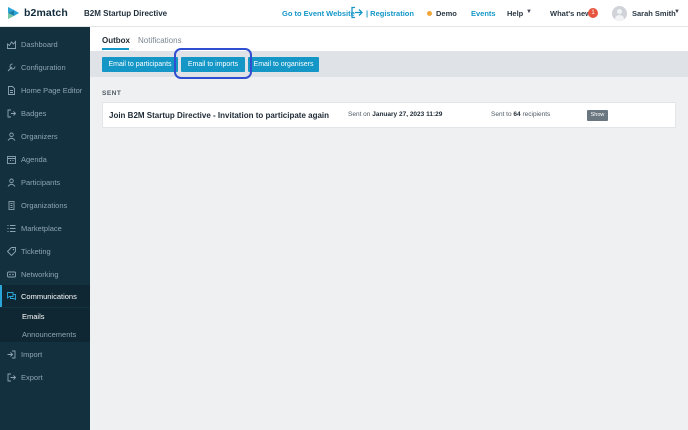 The image size is (688, 430). I want to click on wrench-icon, so click(11, 67).